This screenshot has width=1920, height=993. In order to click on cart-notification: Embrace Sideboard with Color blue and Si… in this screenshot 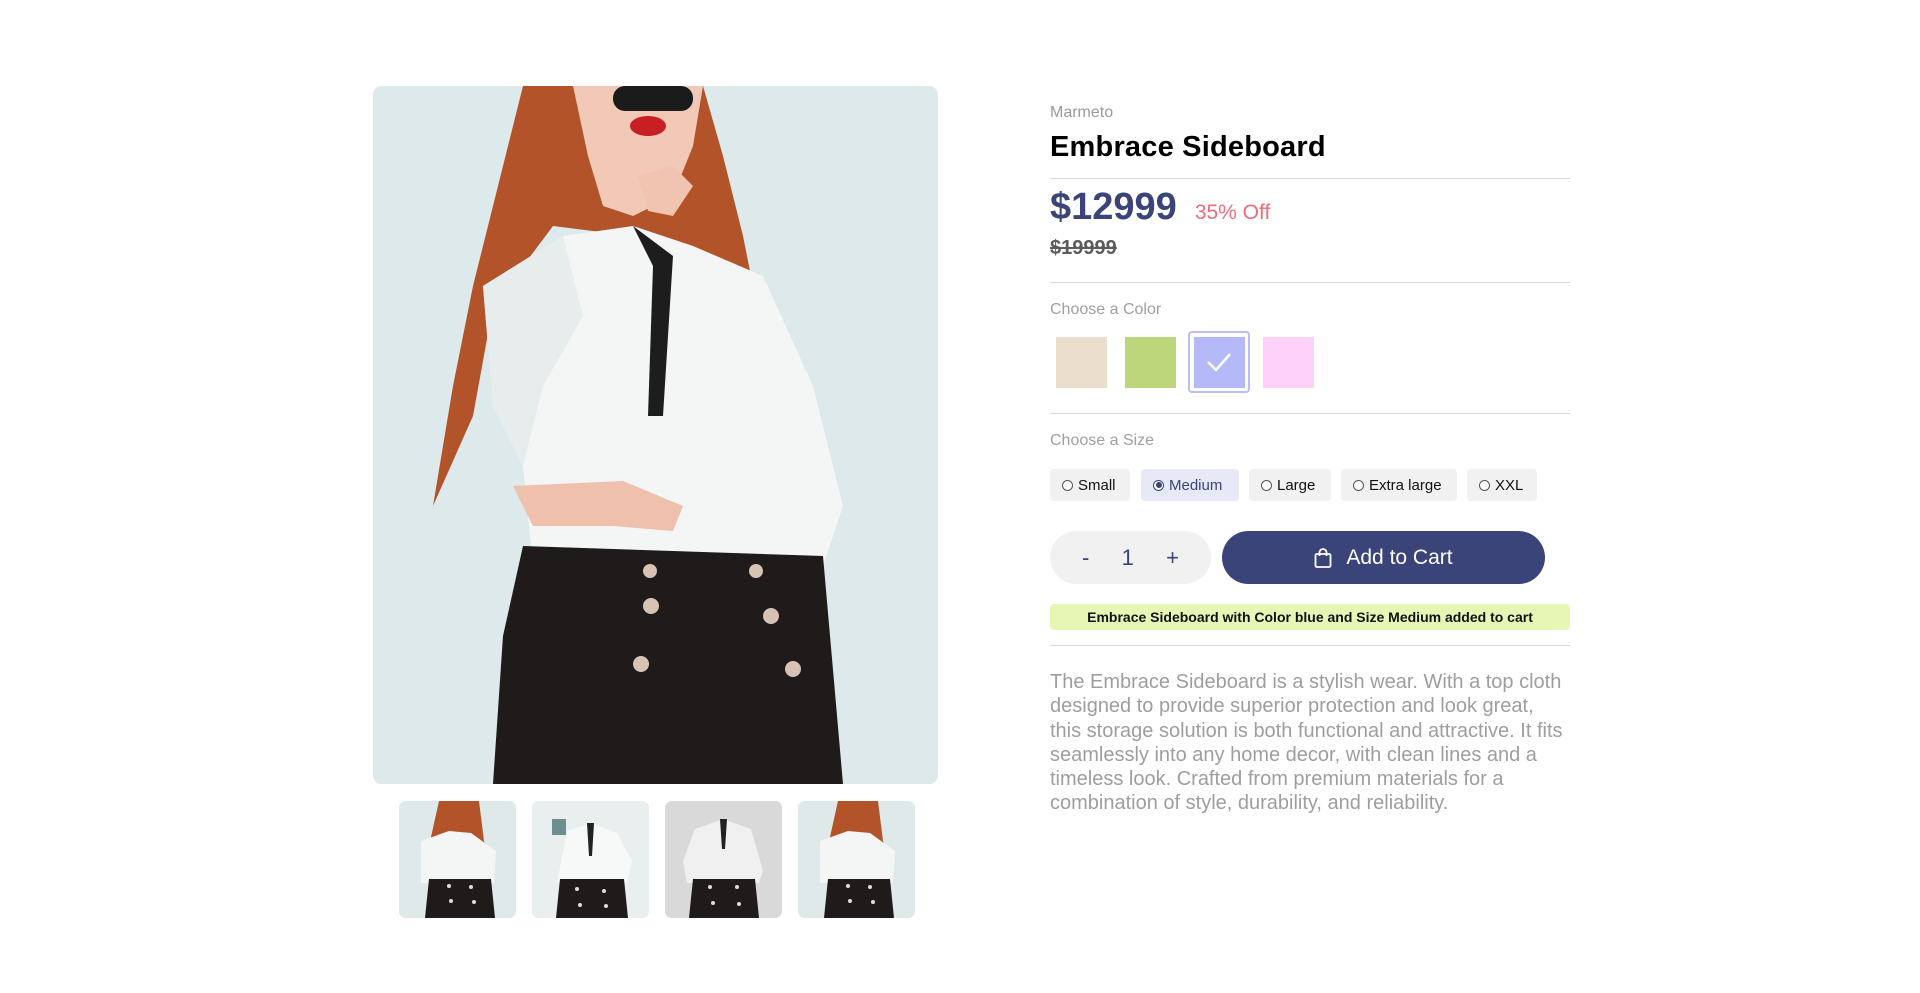, I will do `click(1310, 617)`.